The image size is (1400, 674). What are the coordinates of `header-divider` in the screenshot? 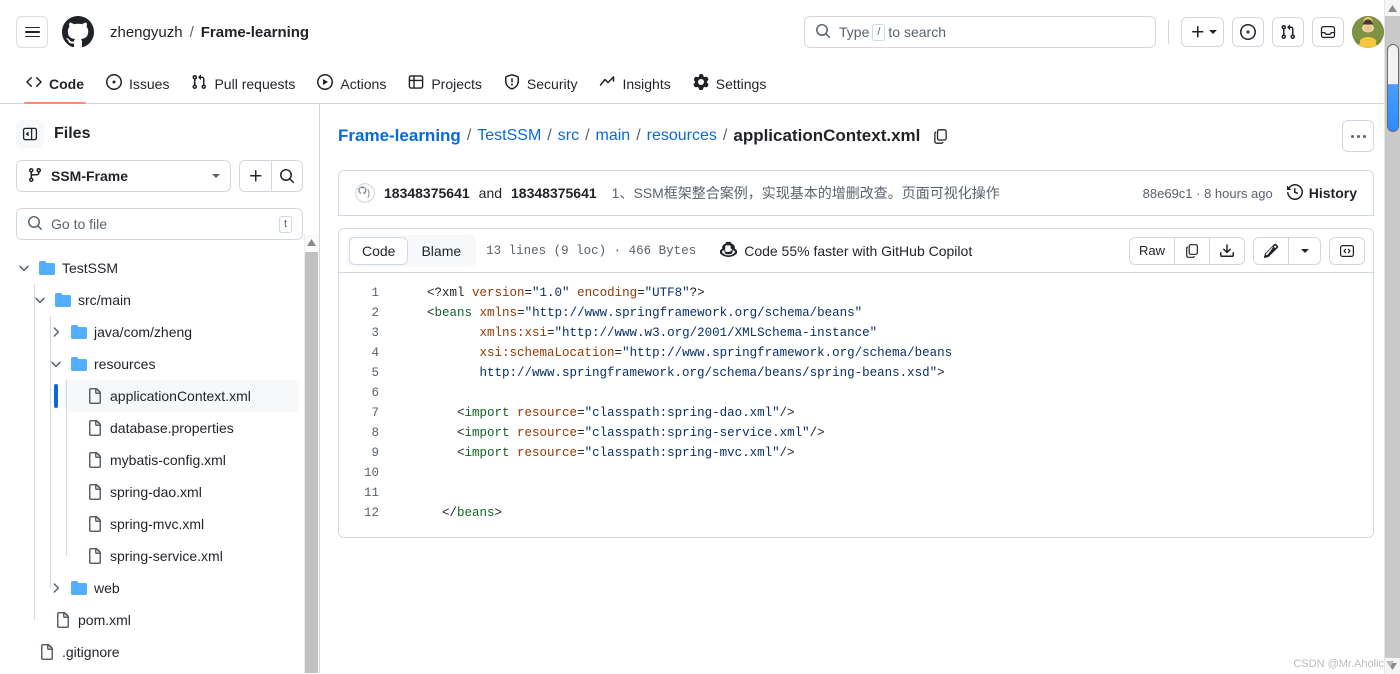 It's located at (1168, 32).